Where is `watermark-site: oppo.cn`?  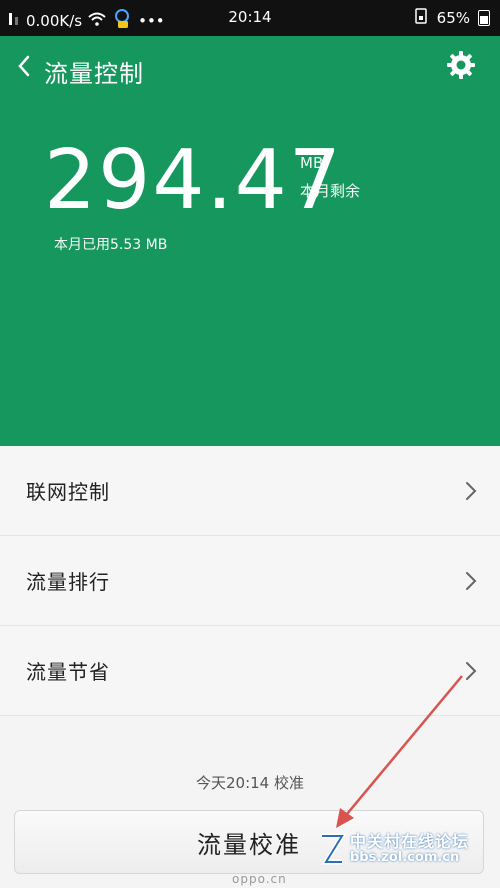 watermark-site: oppo.cn is located at coordinates (259, 879).